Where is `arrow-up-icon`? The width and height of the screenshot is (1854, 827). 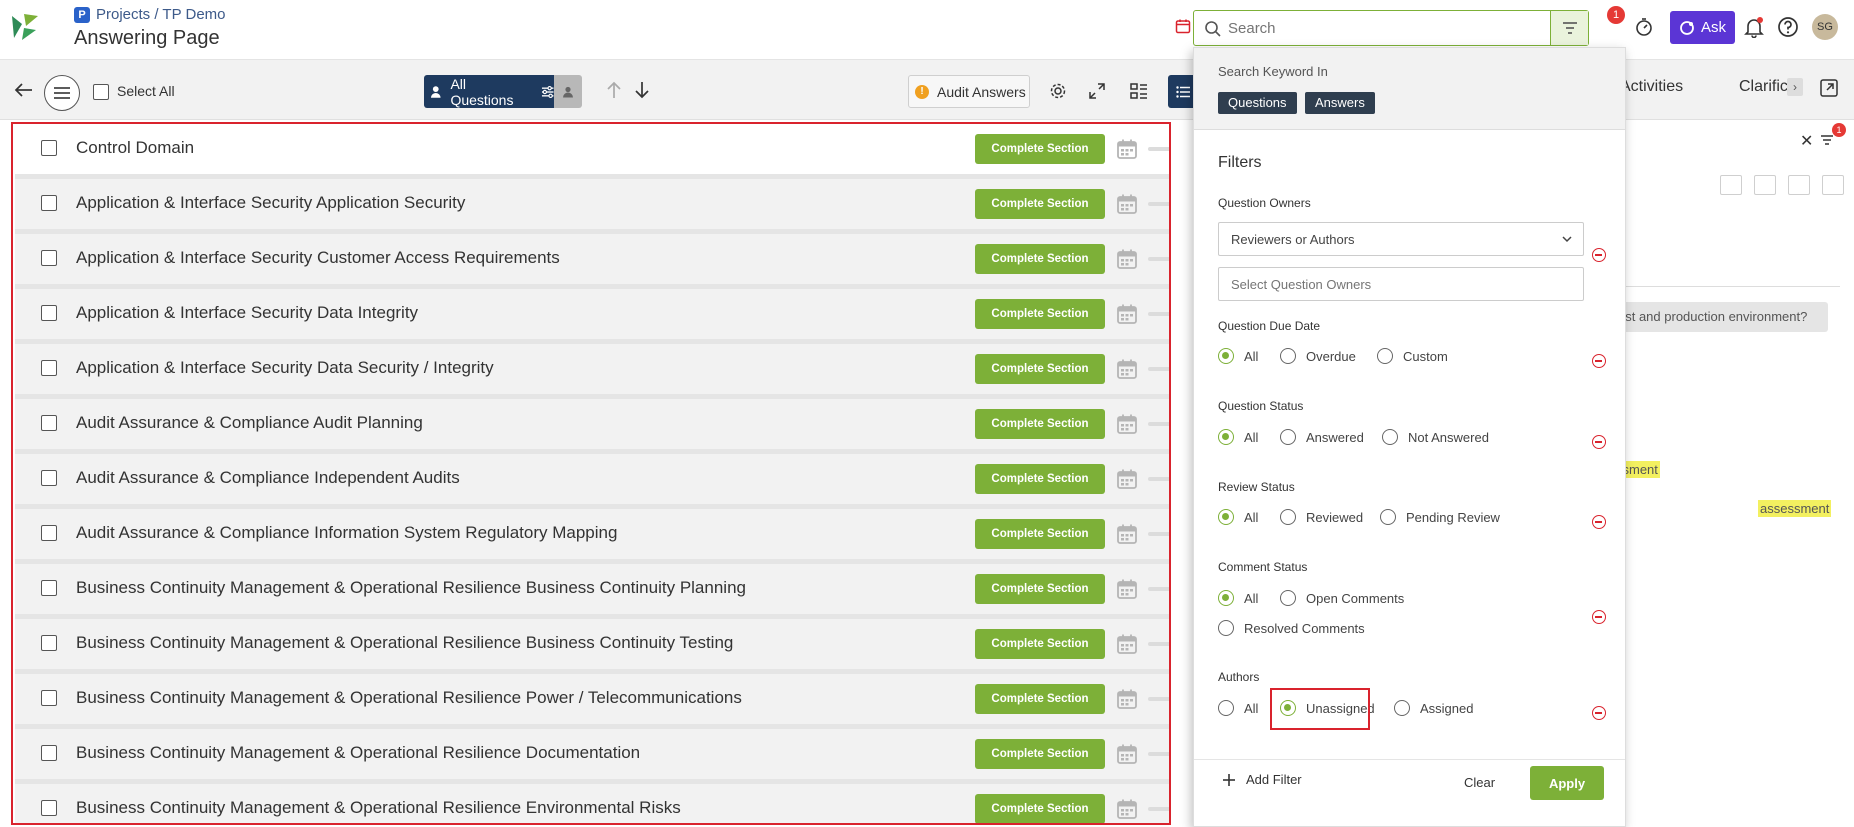
arrow-up-icon is located at coordinates (614, 90).